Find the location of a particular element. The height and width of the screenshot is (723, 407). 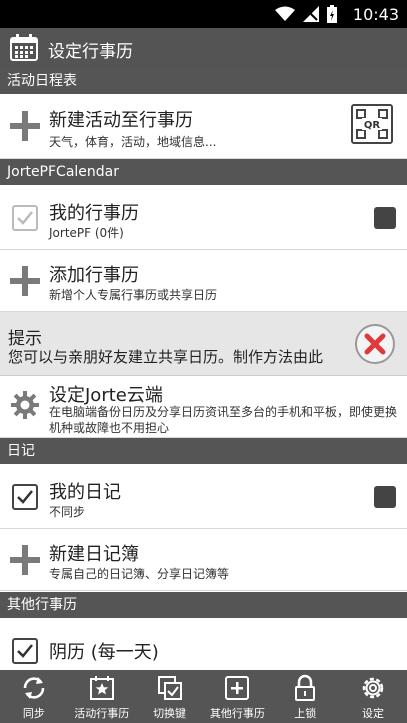

battery-icon is located at coordinates (332, 16).